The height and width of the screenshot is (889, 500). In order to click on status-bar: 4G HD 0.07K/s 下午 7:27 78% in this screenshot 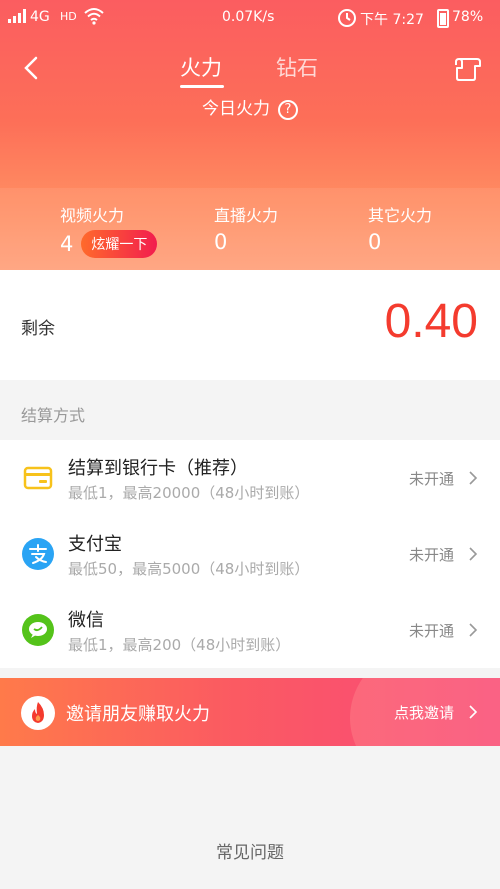, I will do `click(250, 18)`.